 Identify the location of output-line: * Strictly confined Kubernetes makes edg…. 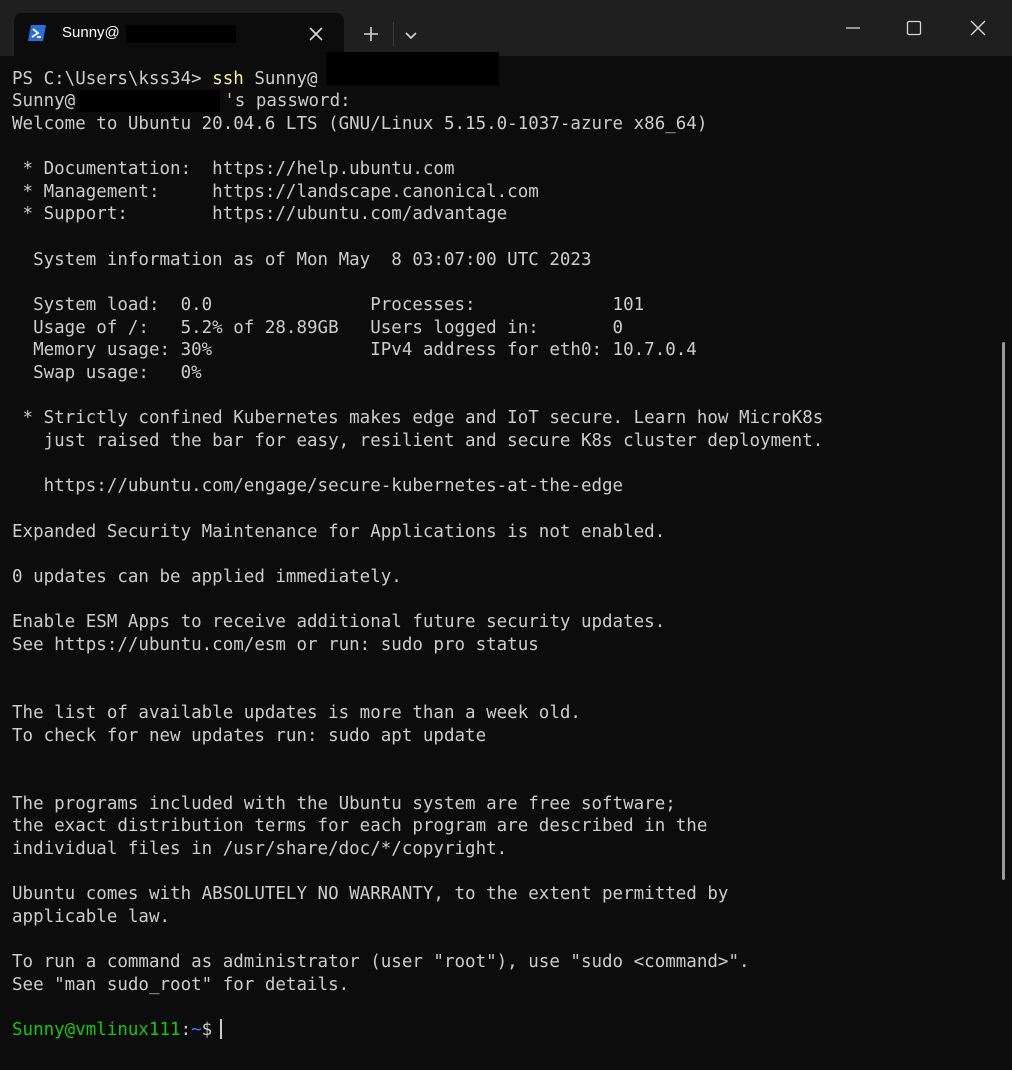
(418, 418).